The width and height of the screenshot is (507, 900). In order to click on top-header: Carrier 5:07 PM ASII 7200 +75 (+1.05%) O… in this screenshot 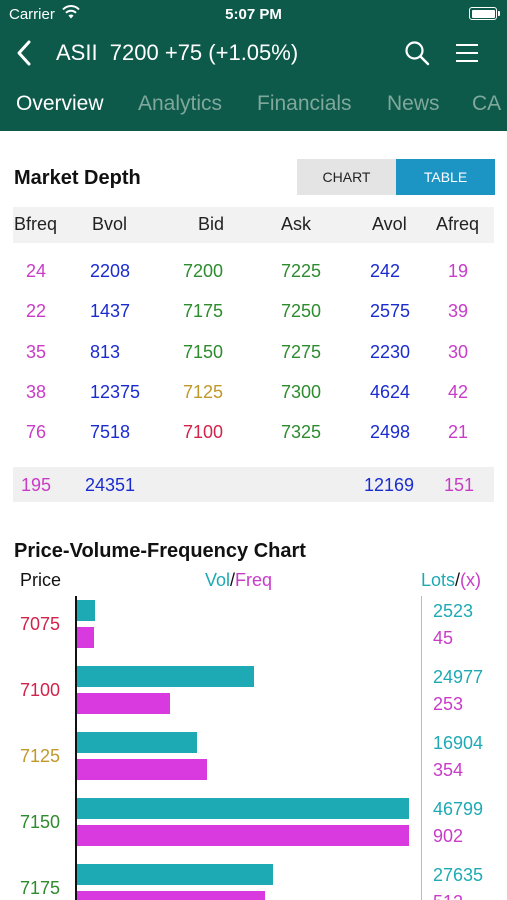, I will do `click(253, 65)`.